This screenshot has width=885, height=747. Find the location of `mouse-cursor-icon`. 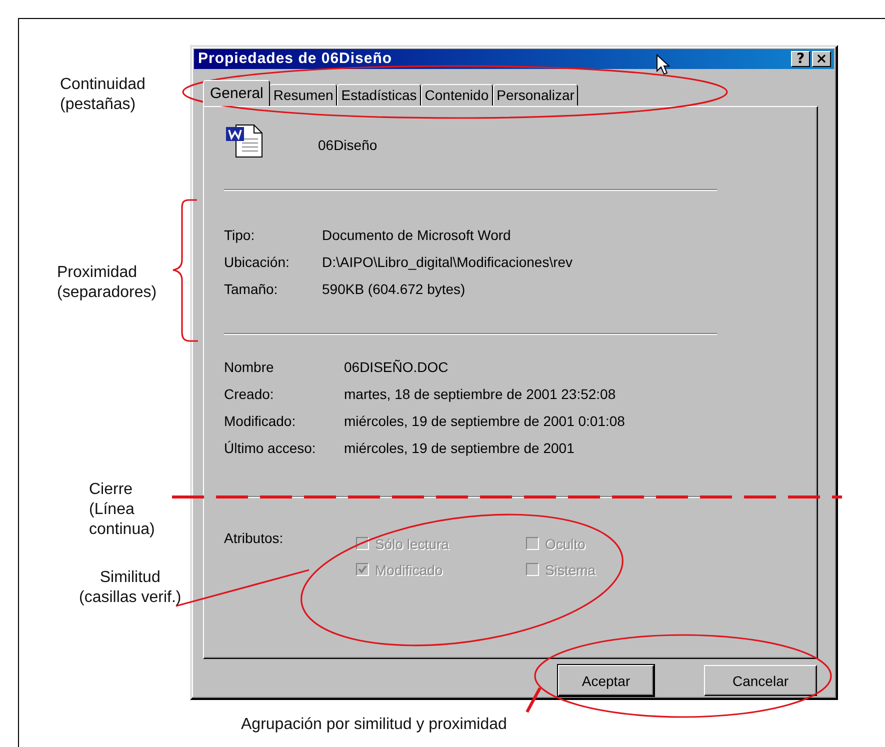

mouse-cursor-icon is located at coordinates (663, 65).